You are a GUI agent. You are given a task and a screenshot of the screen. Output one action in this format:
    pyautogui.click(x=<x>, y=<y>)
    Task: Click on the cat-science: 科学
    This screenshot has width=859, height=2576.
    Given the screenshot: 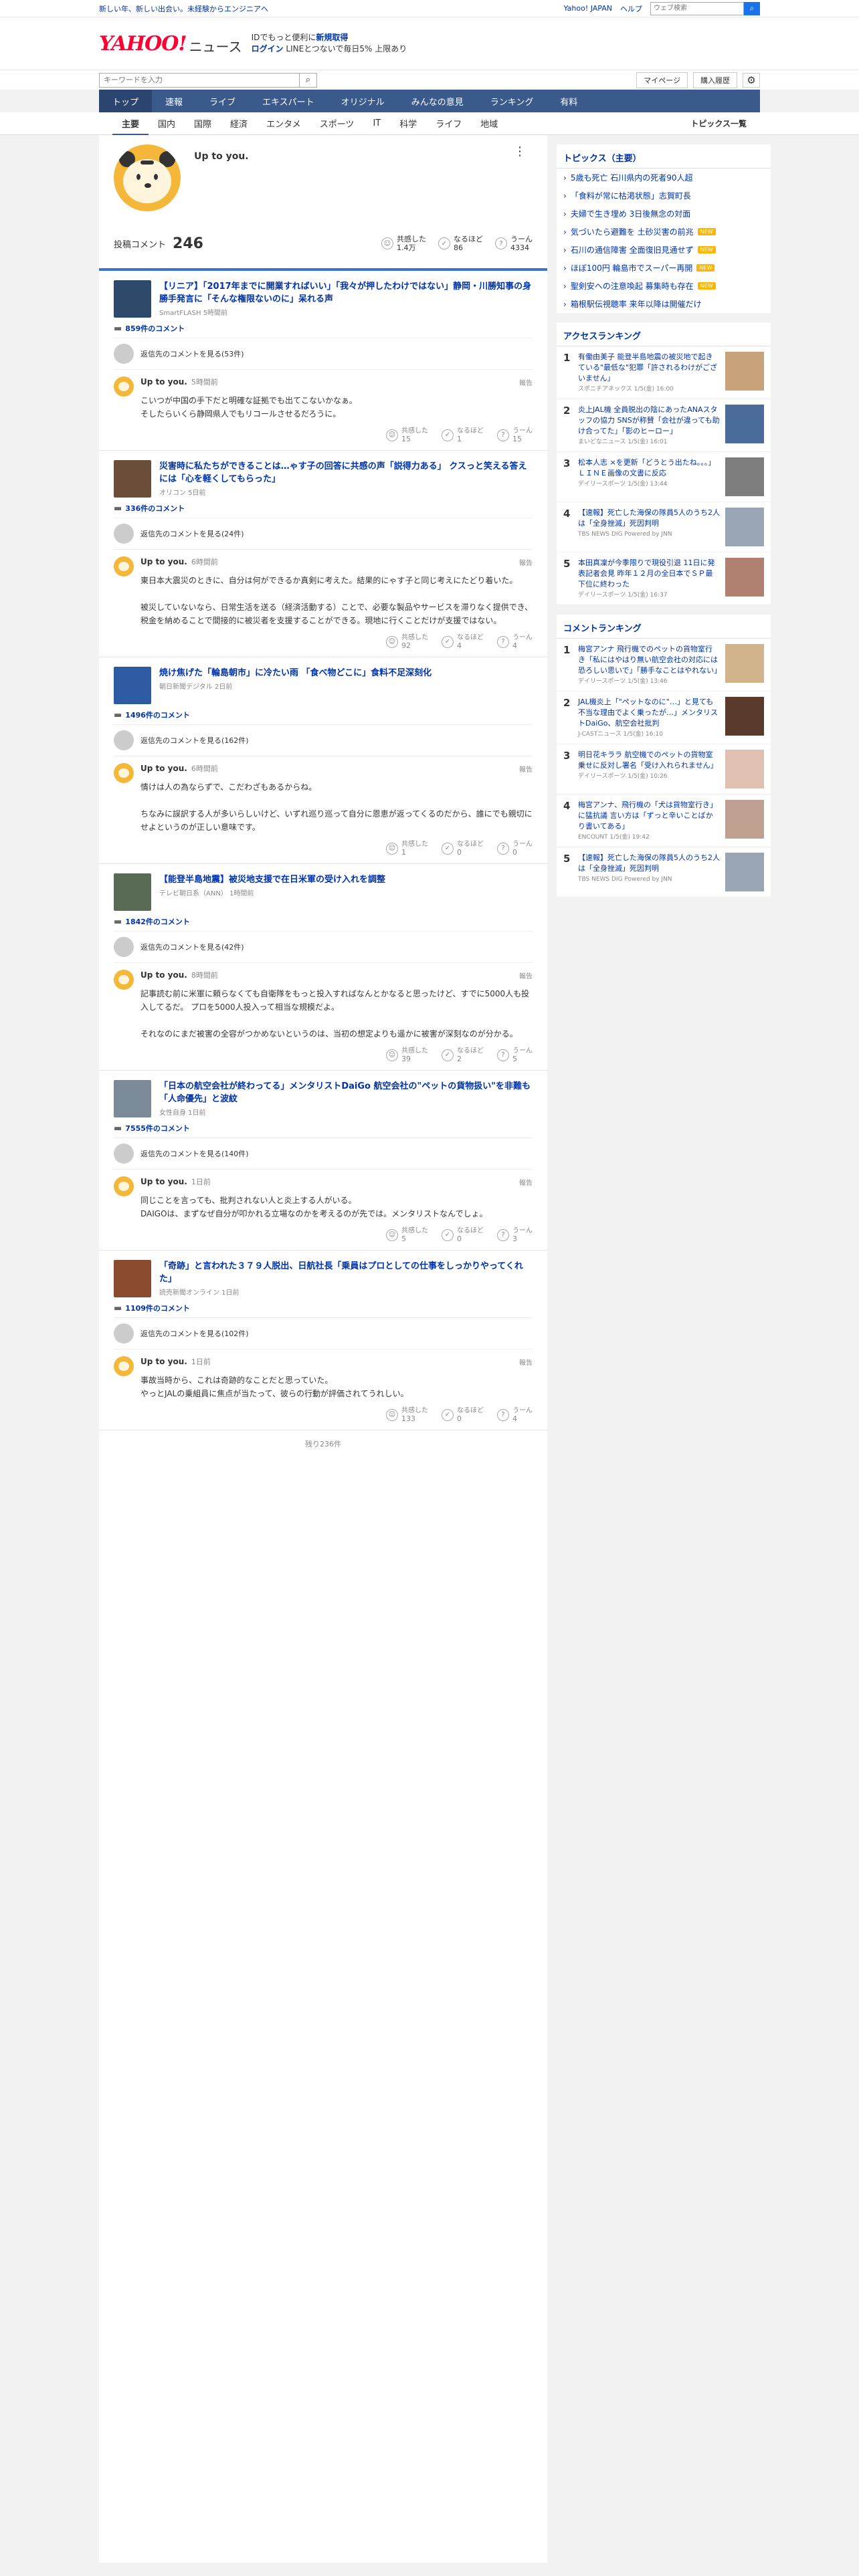 What is the action you would take?
    pyautogui.click(x=408, y=124)
    